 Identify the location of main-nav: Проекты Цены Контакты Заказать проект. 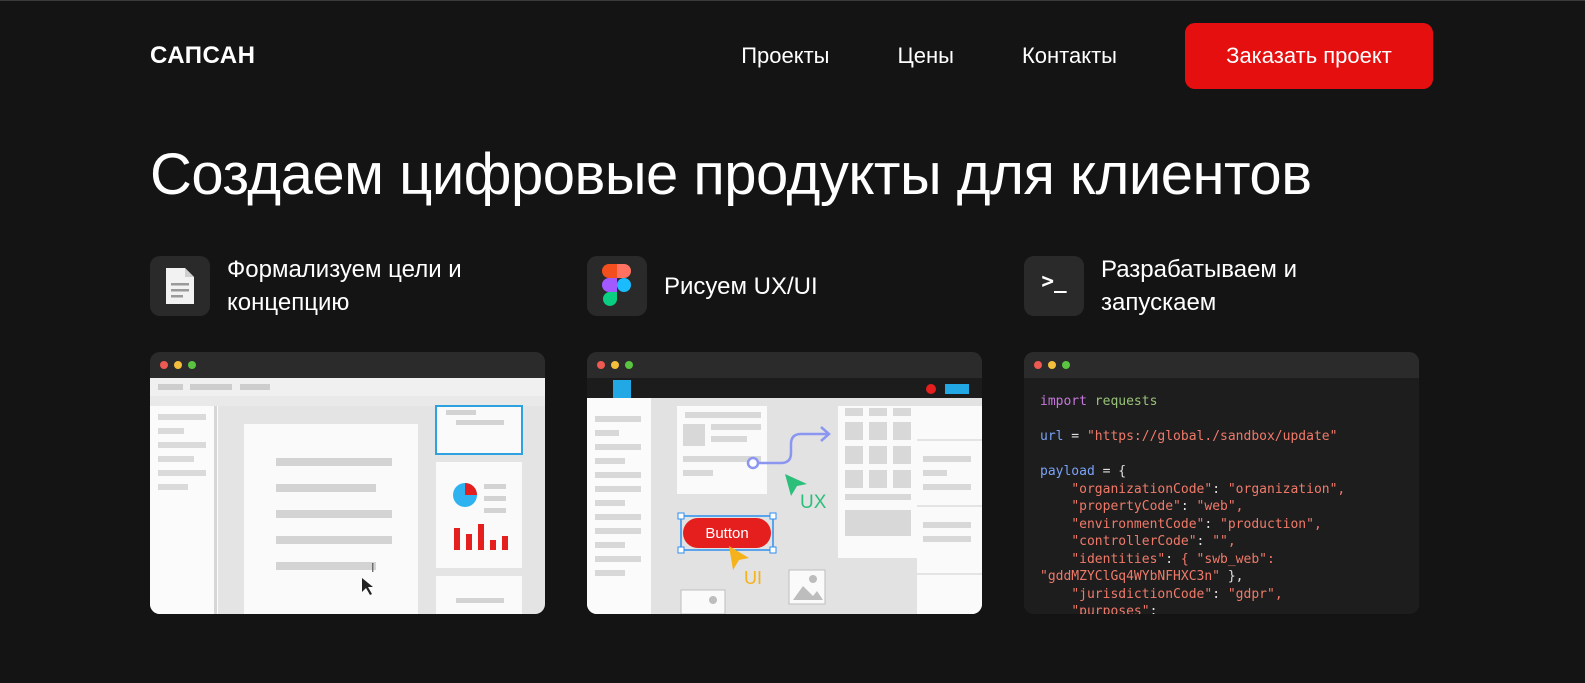
(1087, 56).